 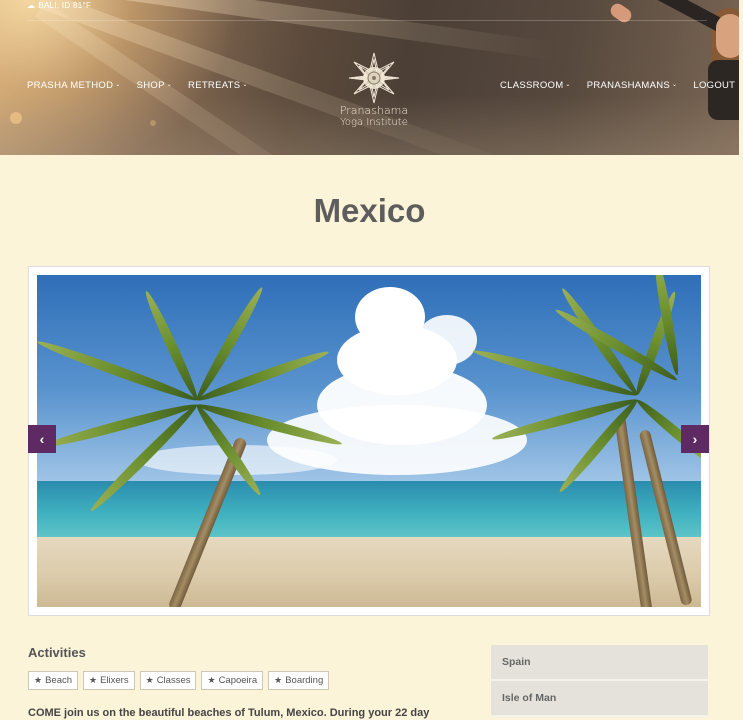 I want to click on tag-classes: ★ Classes, so click(x=168, y=680).